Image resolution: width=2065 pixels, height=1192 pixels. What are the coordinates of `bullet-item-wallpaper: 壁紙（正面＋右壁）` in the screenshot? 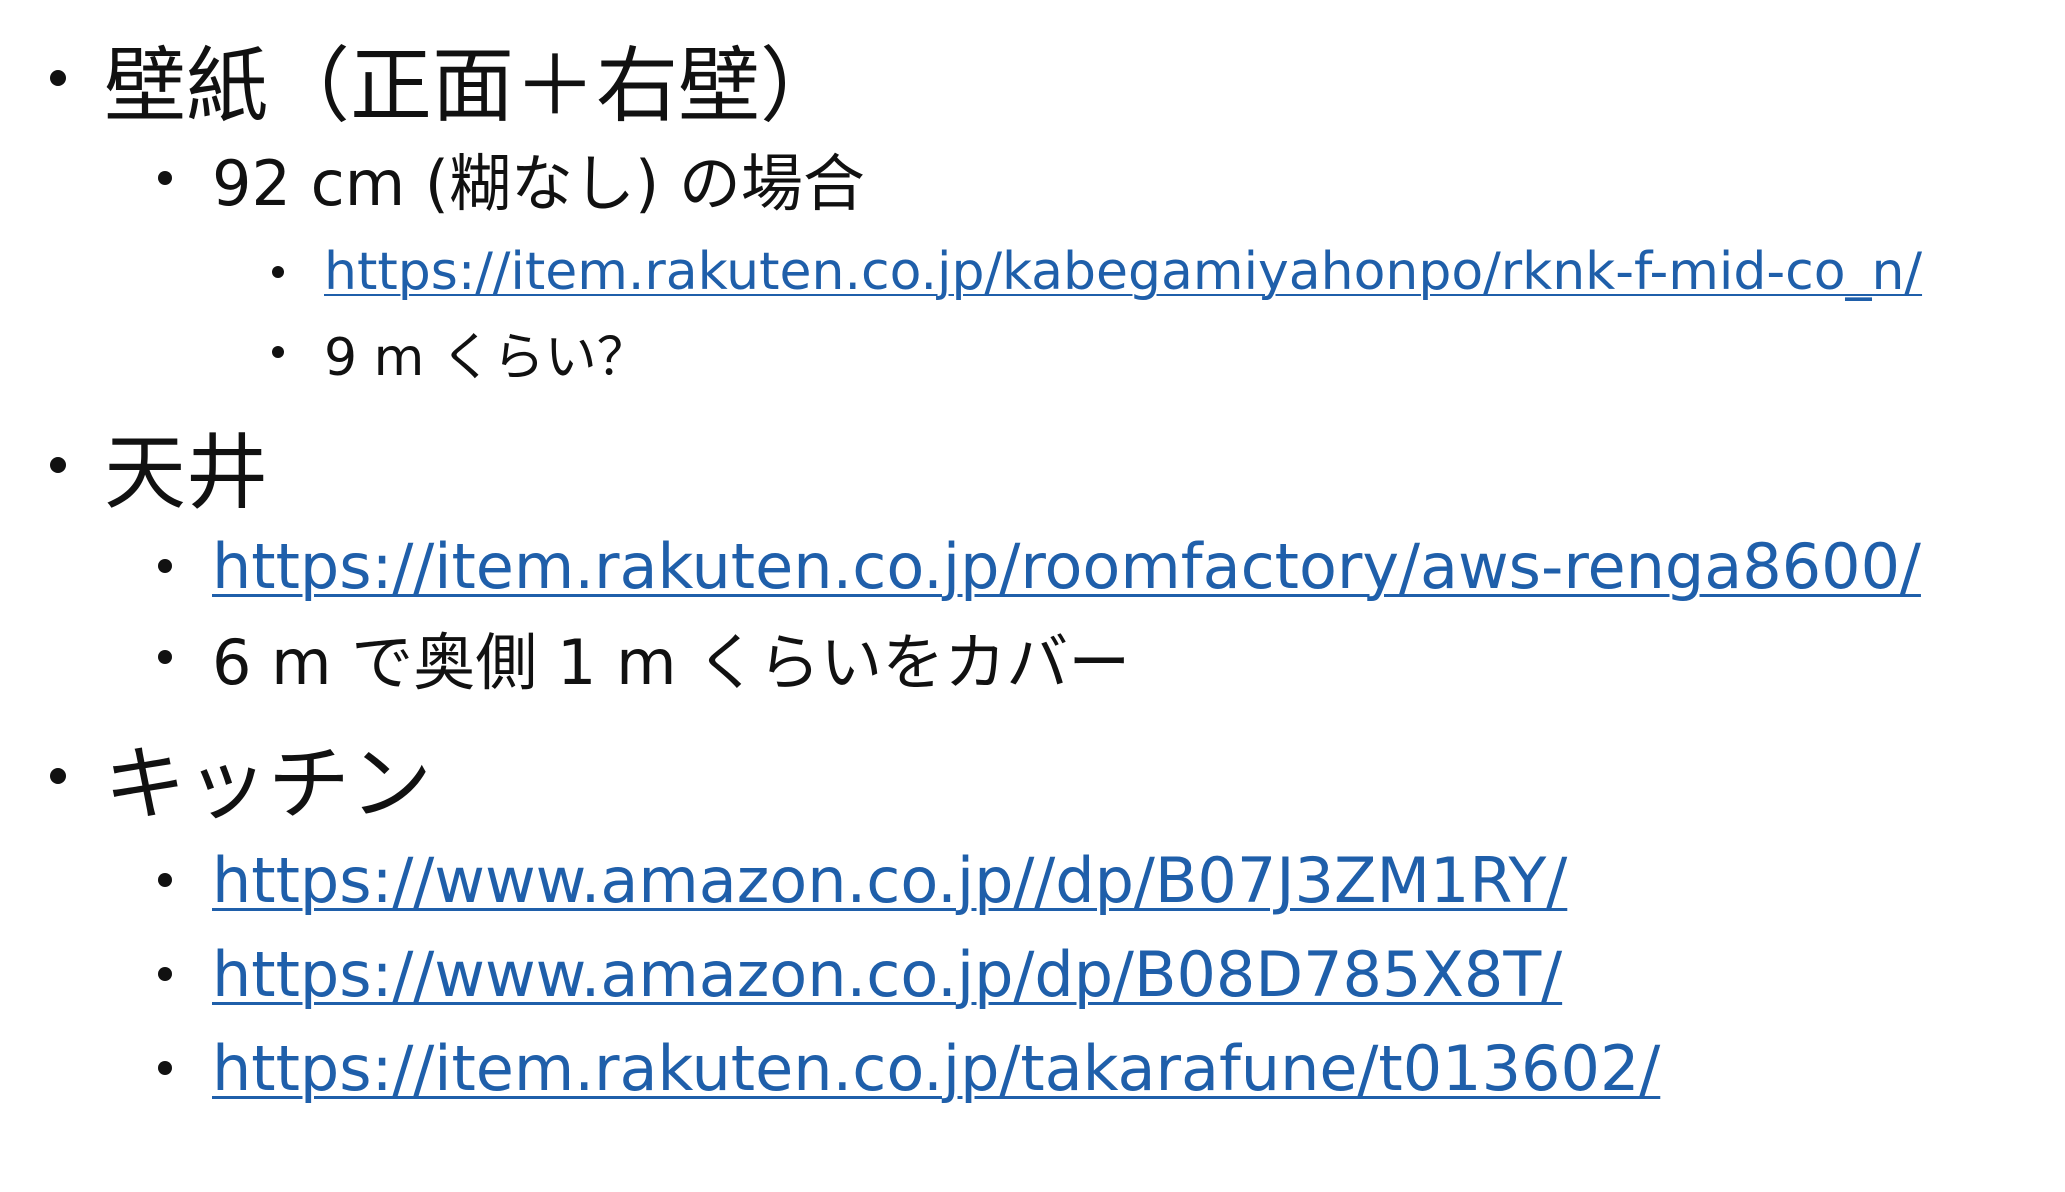 It's located at (446, 81).